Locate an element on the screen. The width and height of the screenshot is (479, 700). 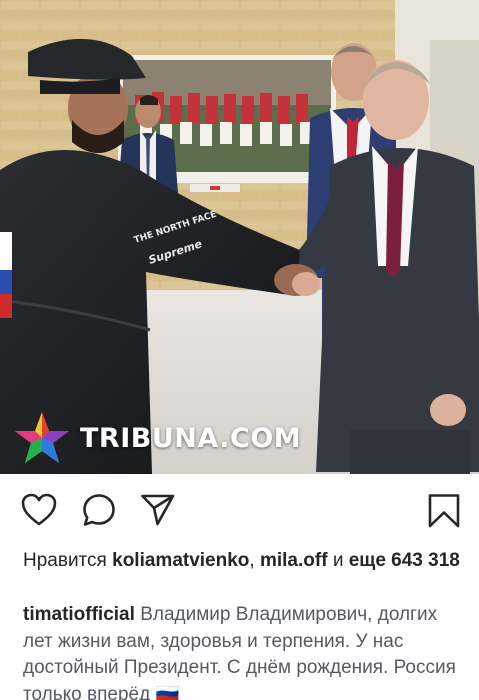
liker-username-1: koliamatvienko is located at coordinates (180, 560).